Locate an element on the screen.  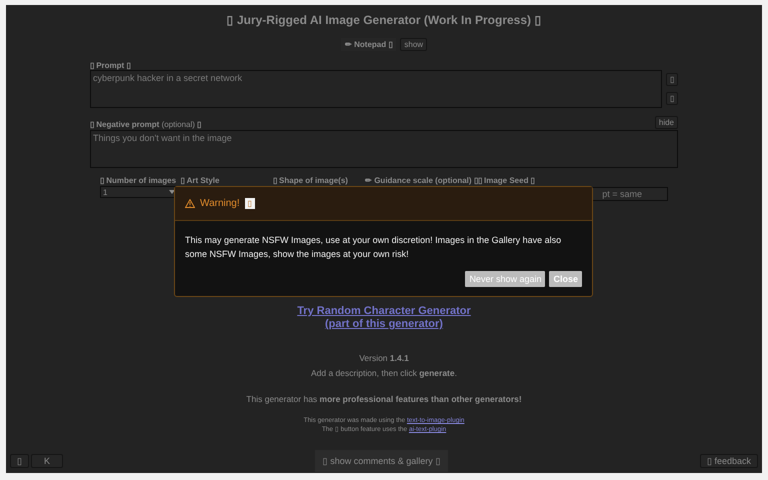
number-of-images-select: 1 is located at coordinates (139, 192).